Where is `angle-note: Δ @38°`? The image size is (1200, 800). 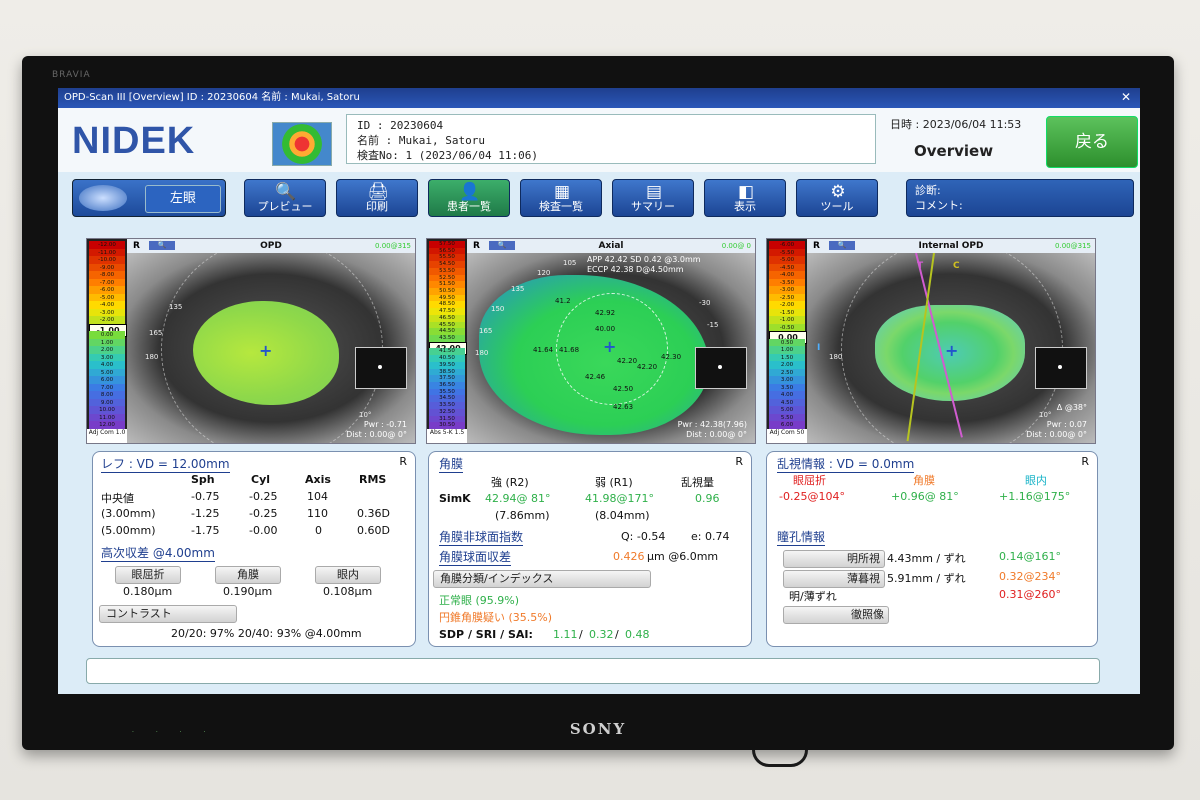 angle-note: Δ @38° is located at coordinates (1071, 407).